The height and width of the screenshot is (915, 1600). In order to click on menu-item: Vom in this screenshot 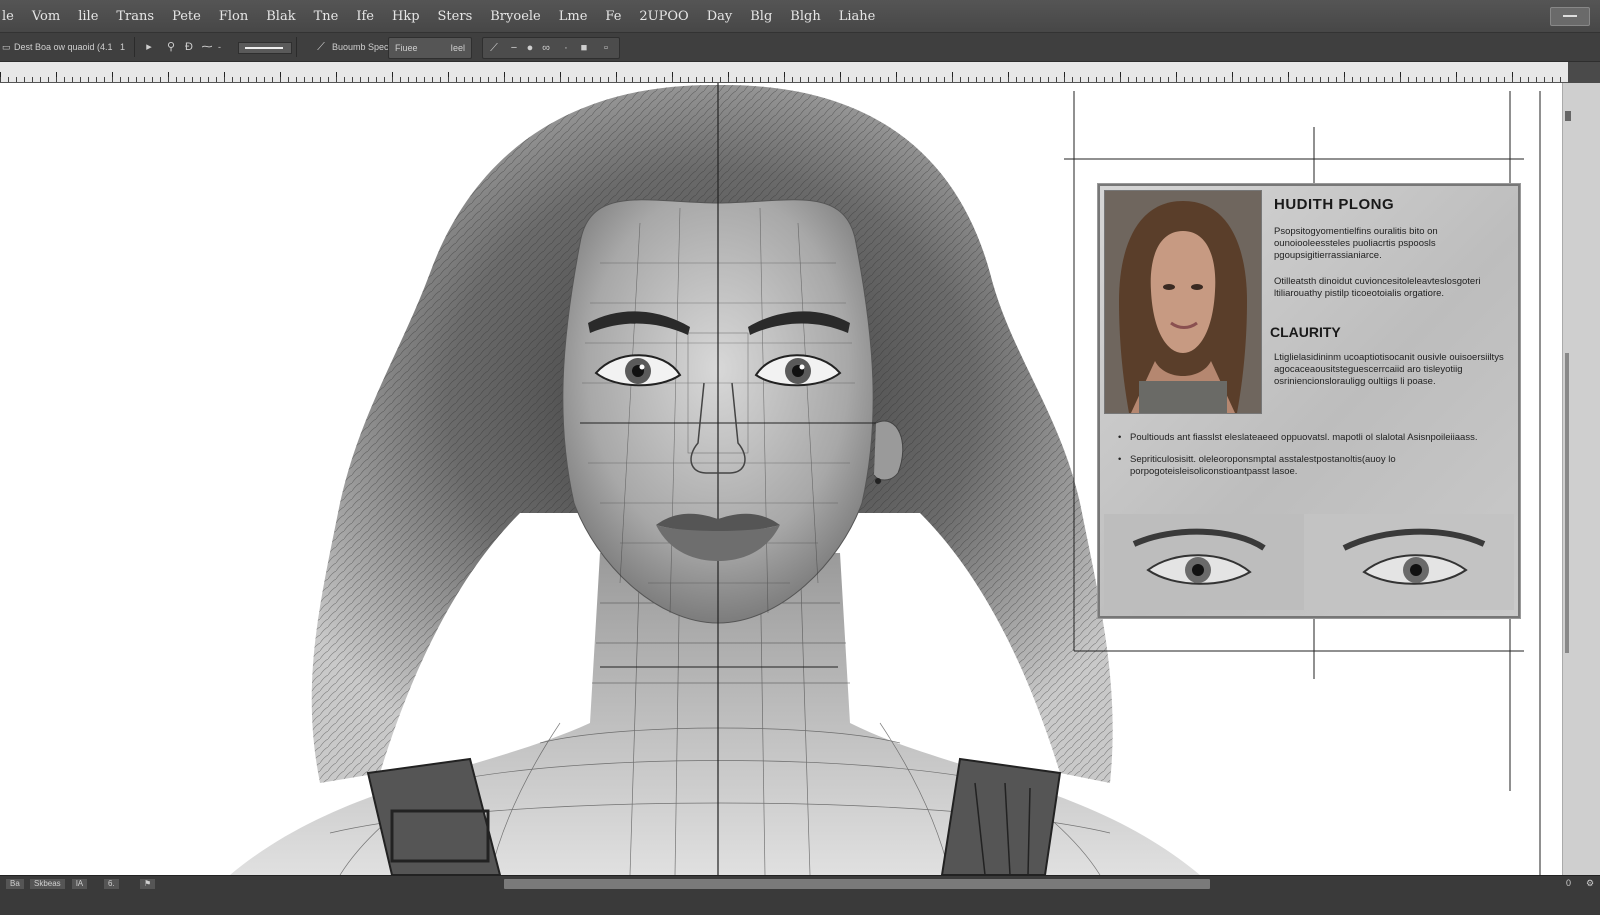, I will do `click(46, 16)`.